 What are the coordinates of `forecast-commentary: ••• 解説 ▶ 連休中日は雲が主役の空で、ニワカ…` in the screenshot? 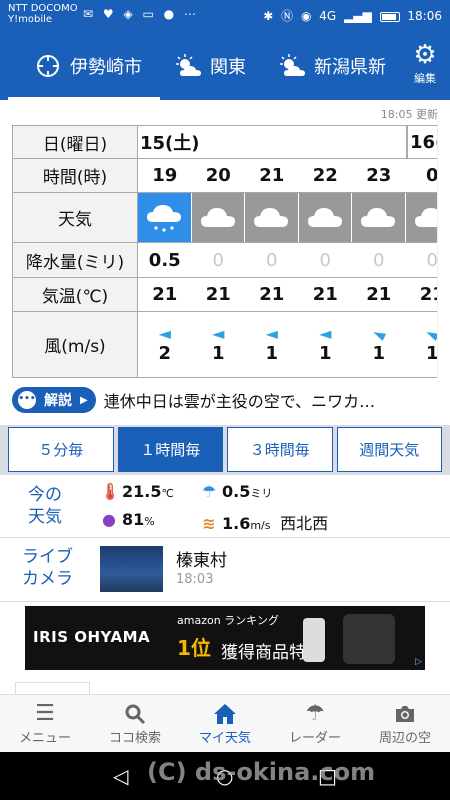 It's located at (225, 400).